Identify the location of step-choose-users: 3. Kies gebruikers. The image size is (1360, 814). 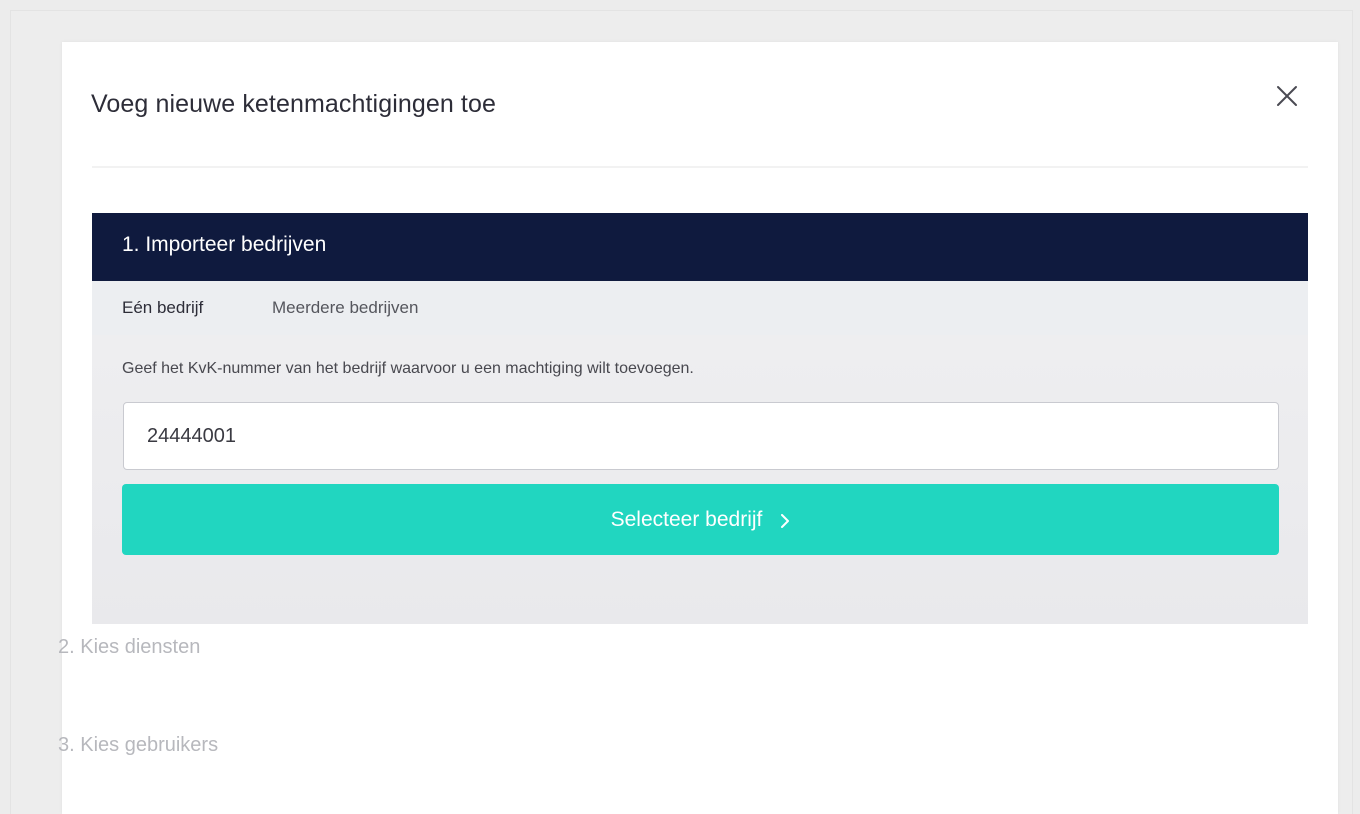
(138, 745).